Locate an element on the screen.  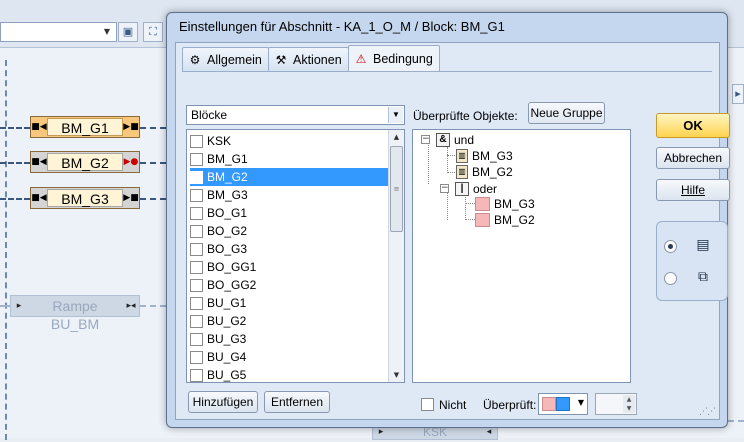
tab-allgemein: ⚙ Allgemein is located at coordinates (225, 59).